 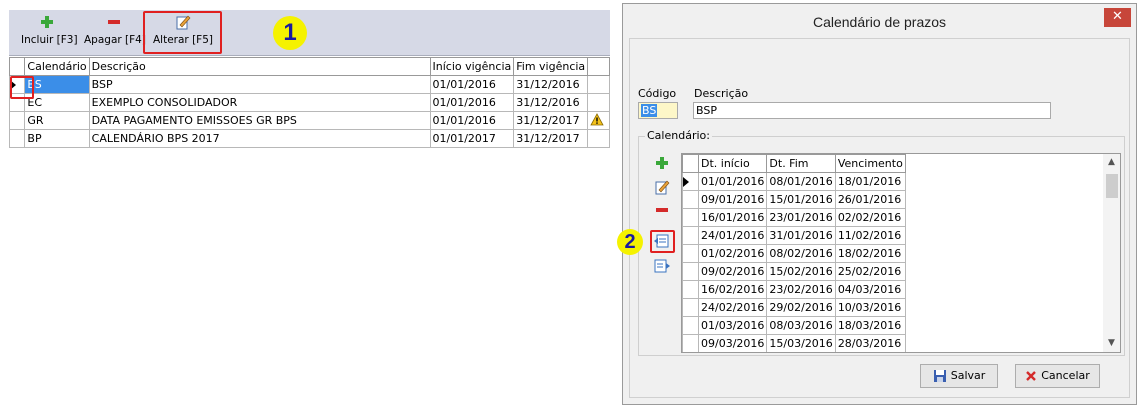 I want to click on cell-dt-inicio: 16/02/2016, so click(x=732, y=289).